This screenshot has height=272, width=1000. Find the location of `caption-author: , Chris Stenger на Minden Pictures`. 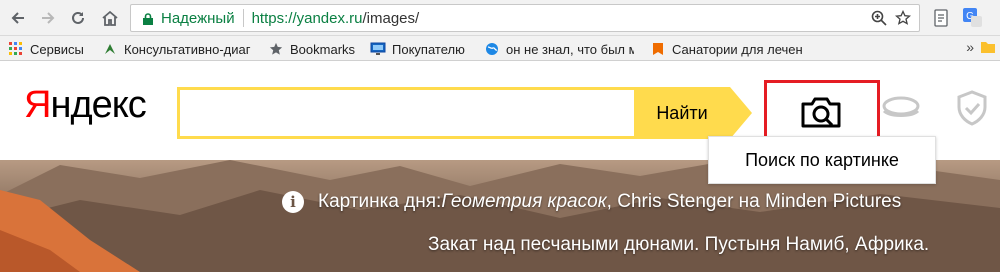

caption-author: , Chris Stenger на Minden Pictures is located at coordinates (754, 201).